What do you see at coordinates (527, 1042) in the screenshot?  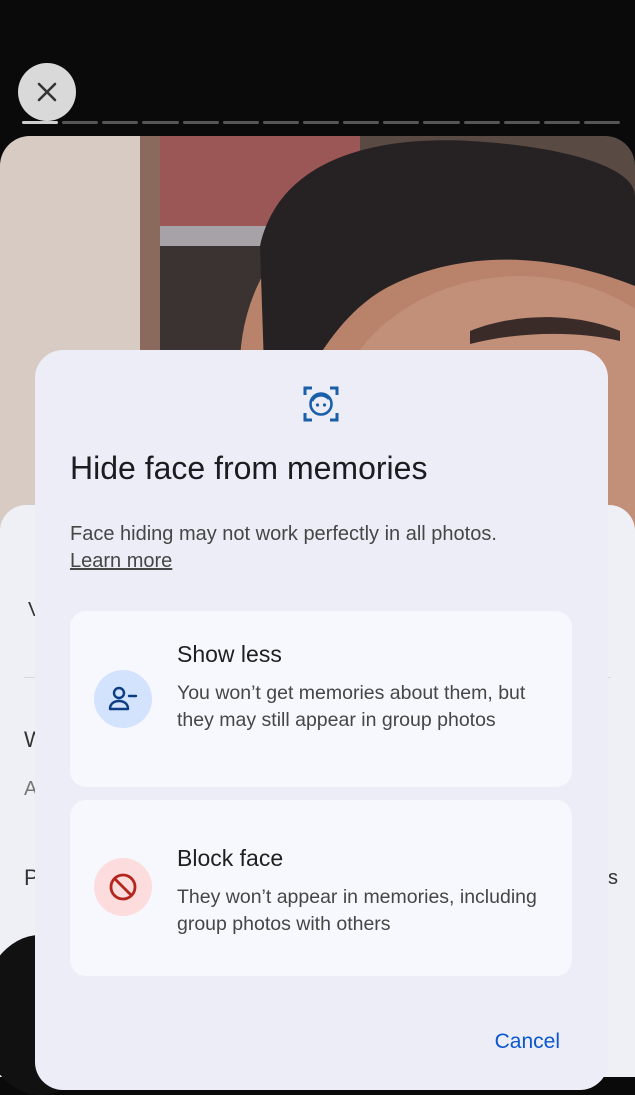 I see `cancel-button: Cancel` at bounding box center [527, 1042].